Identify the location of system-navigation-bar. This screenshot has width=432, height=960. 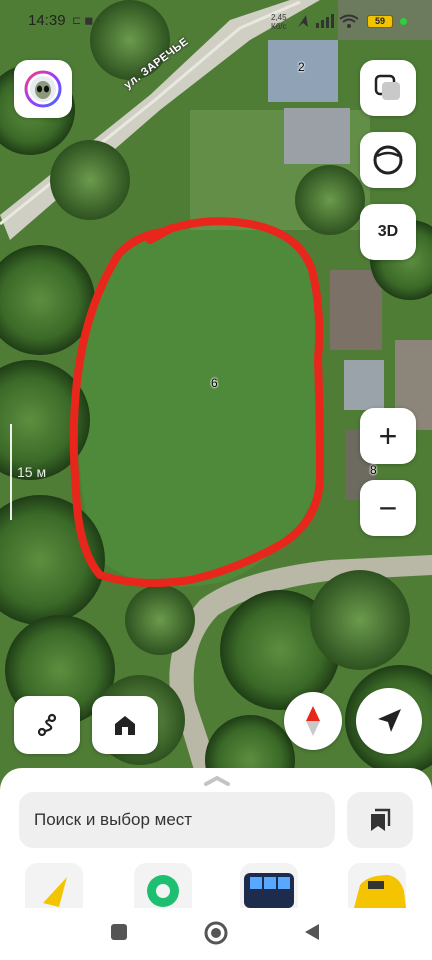
(216, 934).